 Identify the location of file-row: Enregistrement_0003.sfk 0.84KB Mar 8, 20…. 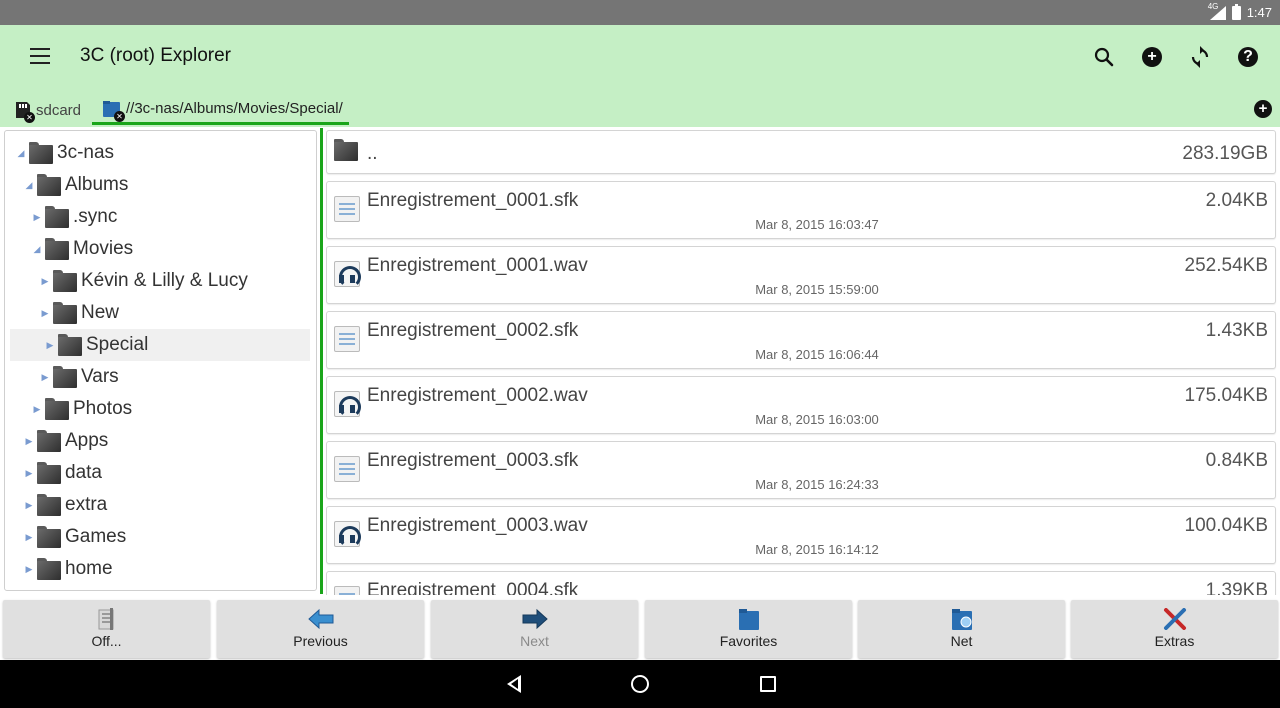
(801, 470).